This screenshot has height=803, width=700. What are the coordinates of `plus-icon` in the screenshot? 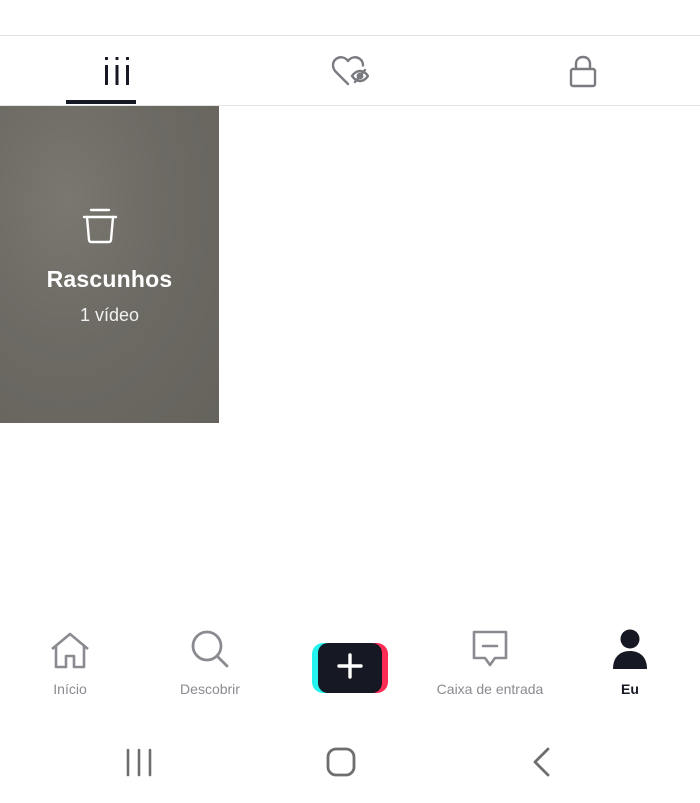 It's located at (350, 668).